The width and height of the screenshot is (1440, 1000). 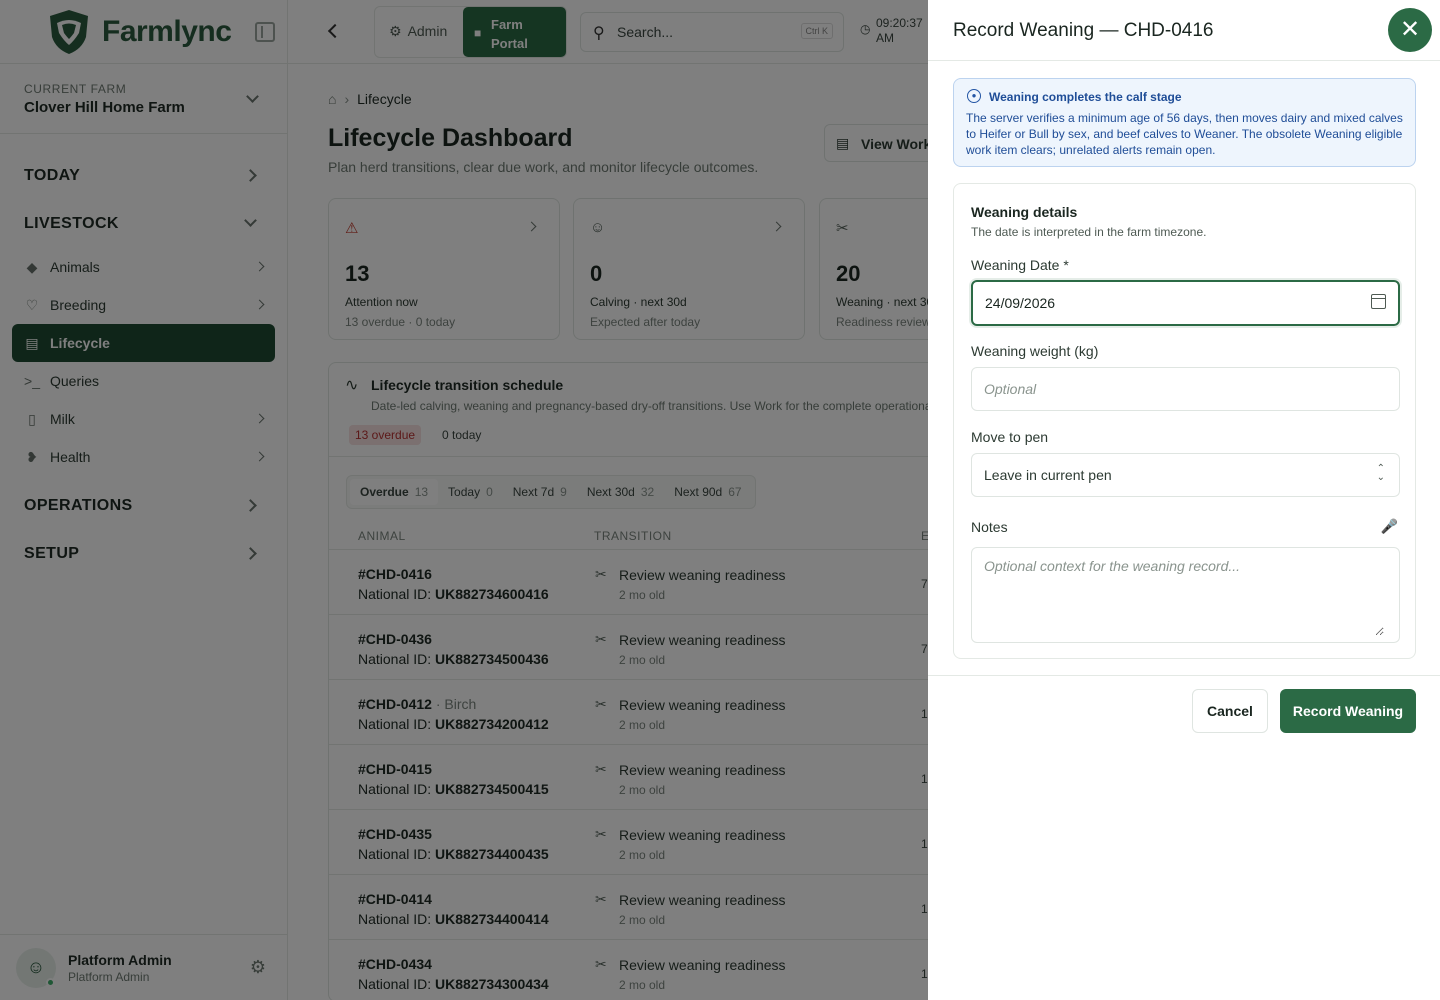 I want to click on weaning-weight-input, so click(x=1184, y=389).